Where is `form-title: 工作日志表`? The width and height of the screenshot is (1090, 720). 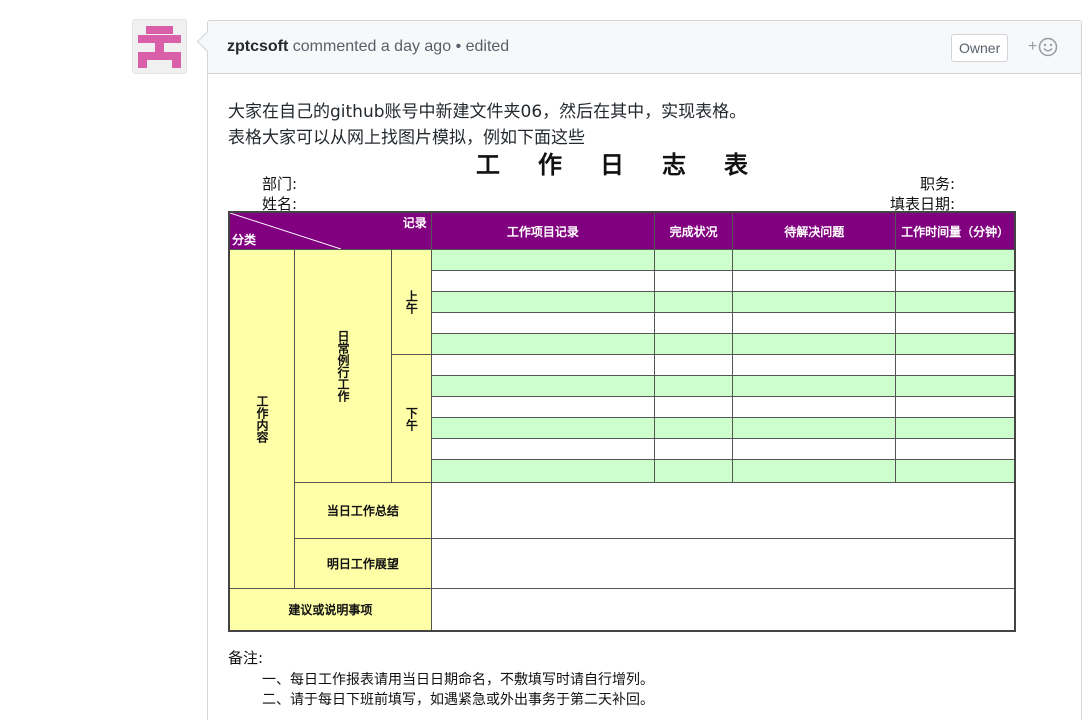 form-title: 工作日志表 is located at coordinates (631, 164).